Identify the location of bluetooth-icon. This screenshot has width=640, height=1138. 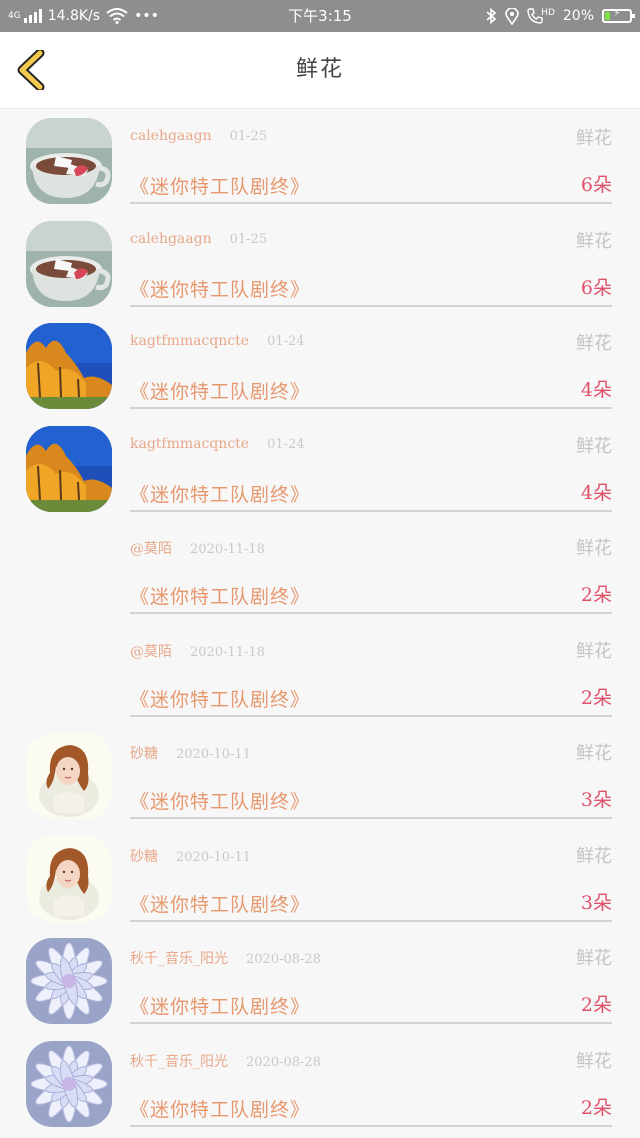
(491, 16).